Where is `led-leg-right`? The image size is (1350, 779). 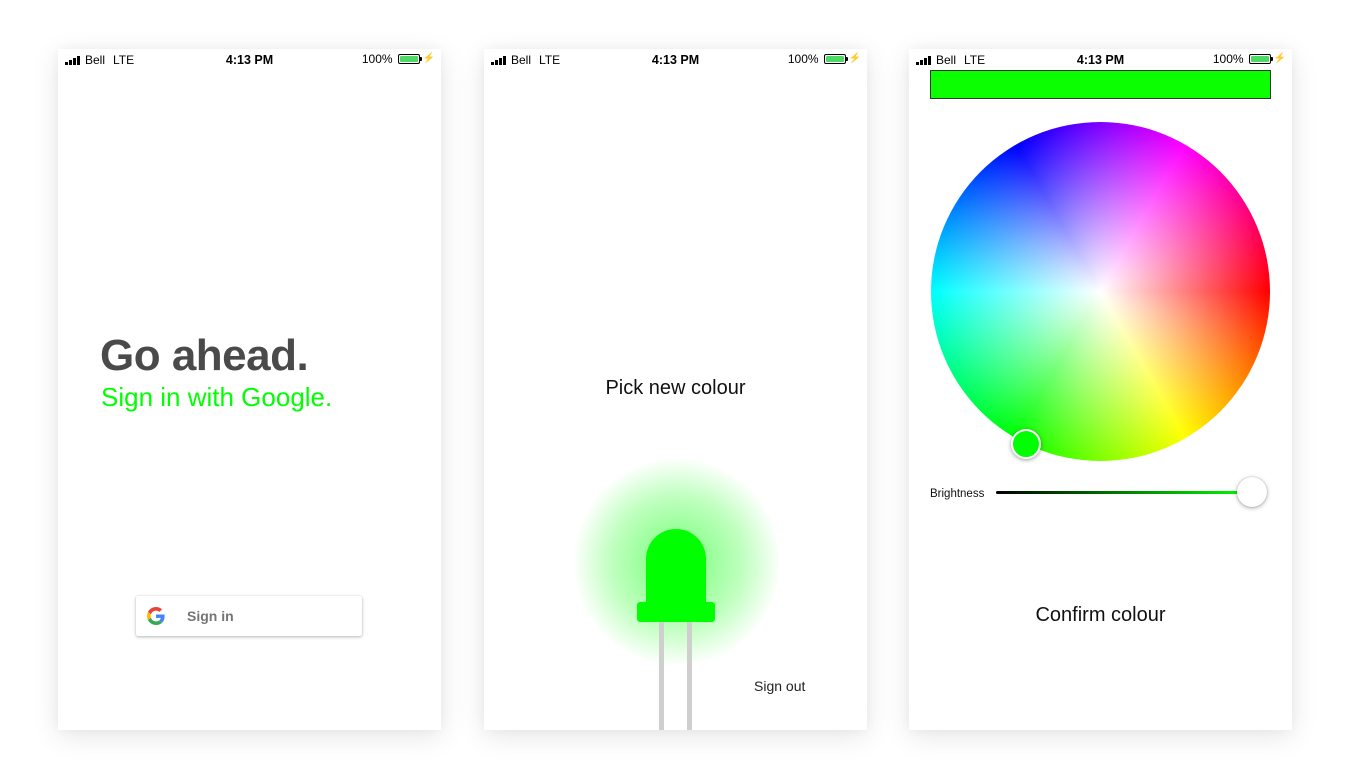
led-leg-right is located at coordinates (689, 669).